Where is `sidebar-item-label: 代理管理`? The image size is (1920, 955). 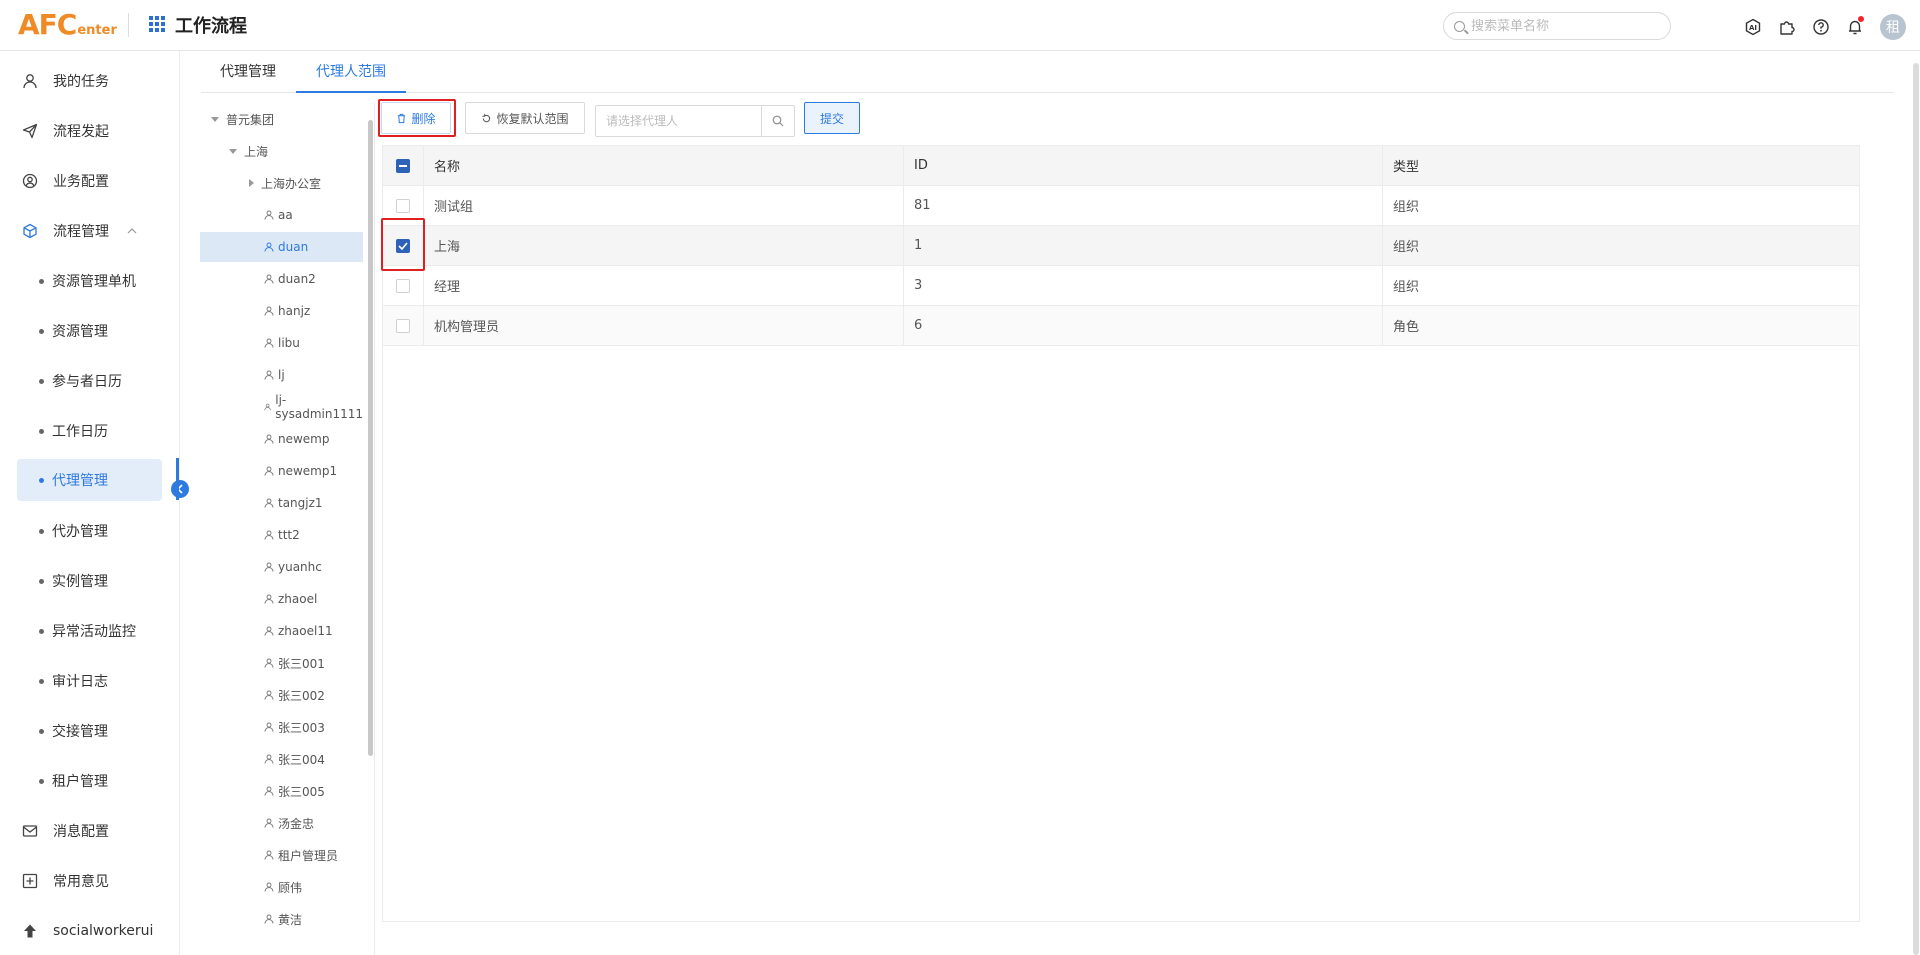
sidebar-item-label: 代理管理 is located at coordinates (80, 481).